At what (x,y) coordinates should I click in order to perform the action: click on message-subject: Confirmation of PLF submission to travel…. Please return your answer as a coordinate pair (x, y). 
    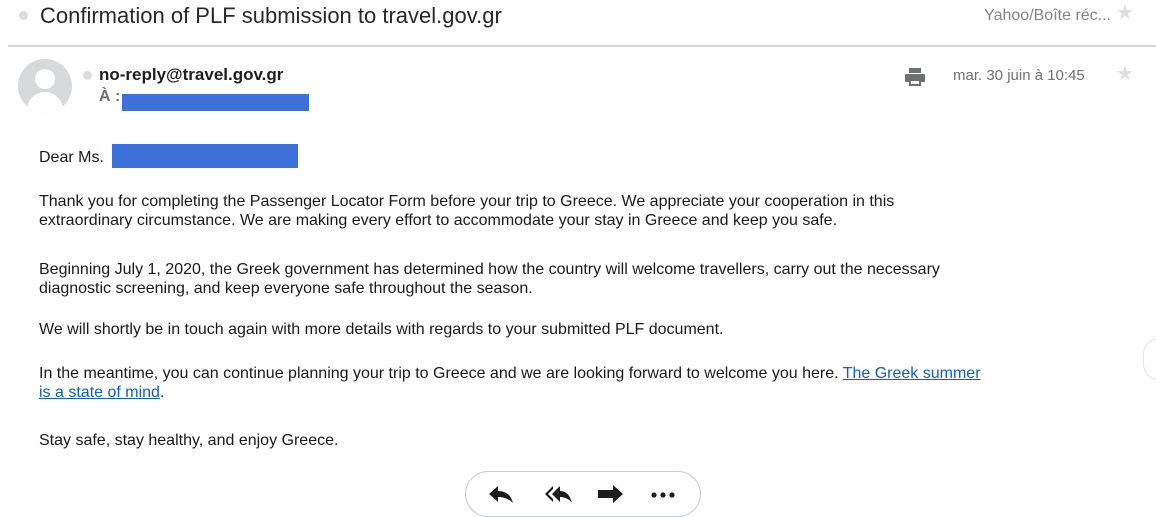
    Looking at the image, I should click on (271, 15).